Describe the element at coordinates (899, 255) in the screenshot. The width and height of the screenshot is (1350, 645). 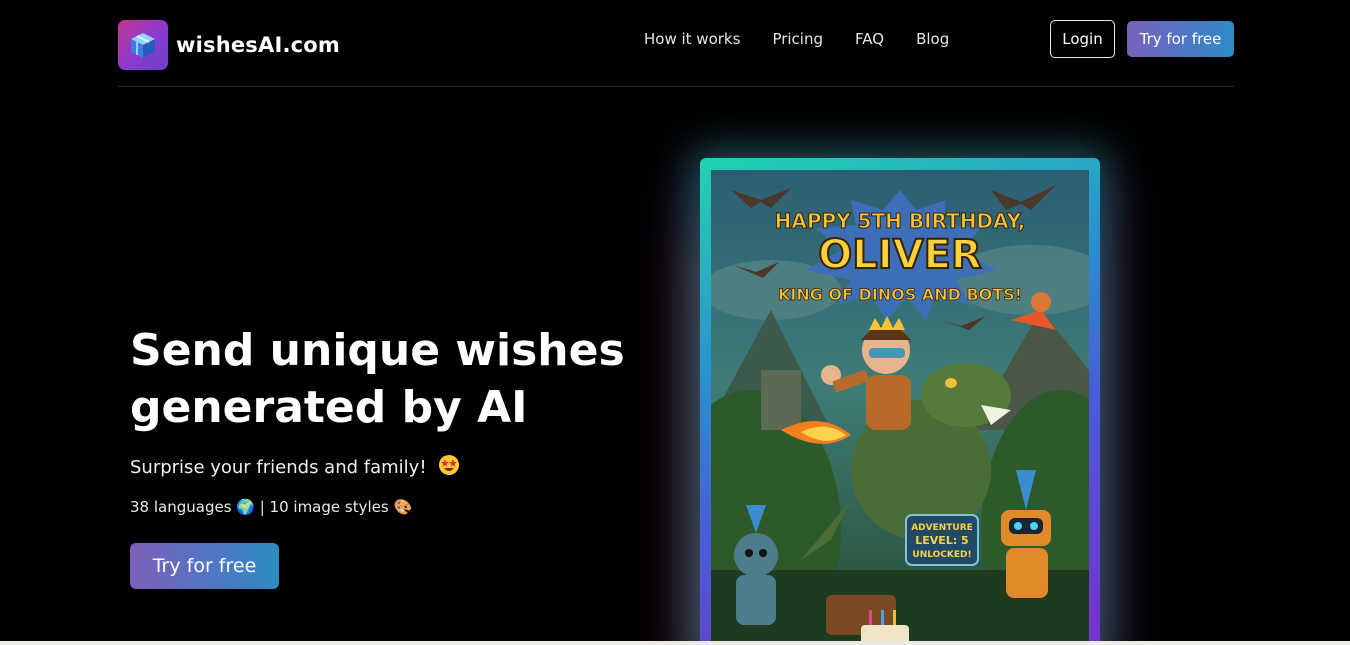
I see `card-name: OLIVER` at that location.